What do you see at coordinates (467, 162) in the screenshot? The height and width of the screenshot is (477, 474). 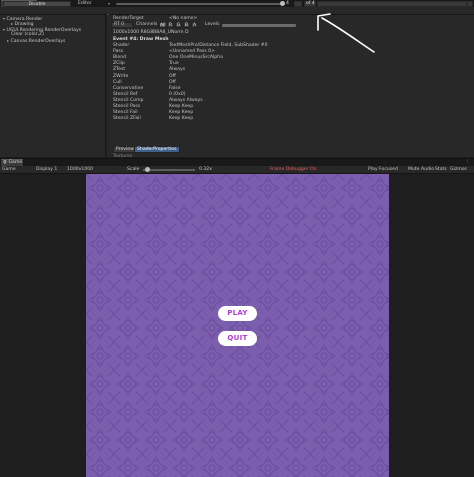 I see `more-options-icon: ⋮` at bounding box center [467, 162].